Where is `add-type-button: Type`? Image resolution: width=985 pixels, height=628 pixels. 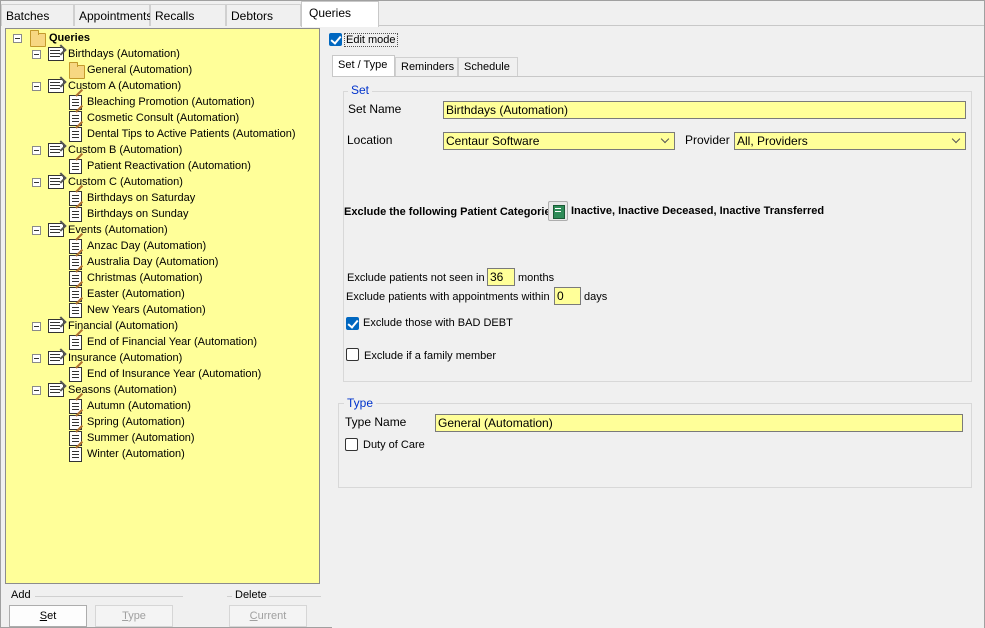
add-type-button: Type is located at coordinates (134, 616).